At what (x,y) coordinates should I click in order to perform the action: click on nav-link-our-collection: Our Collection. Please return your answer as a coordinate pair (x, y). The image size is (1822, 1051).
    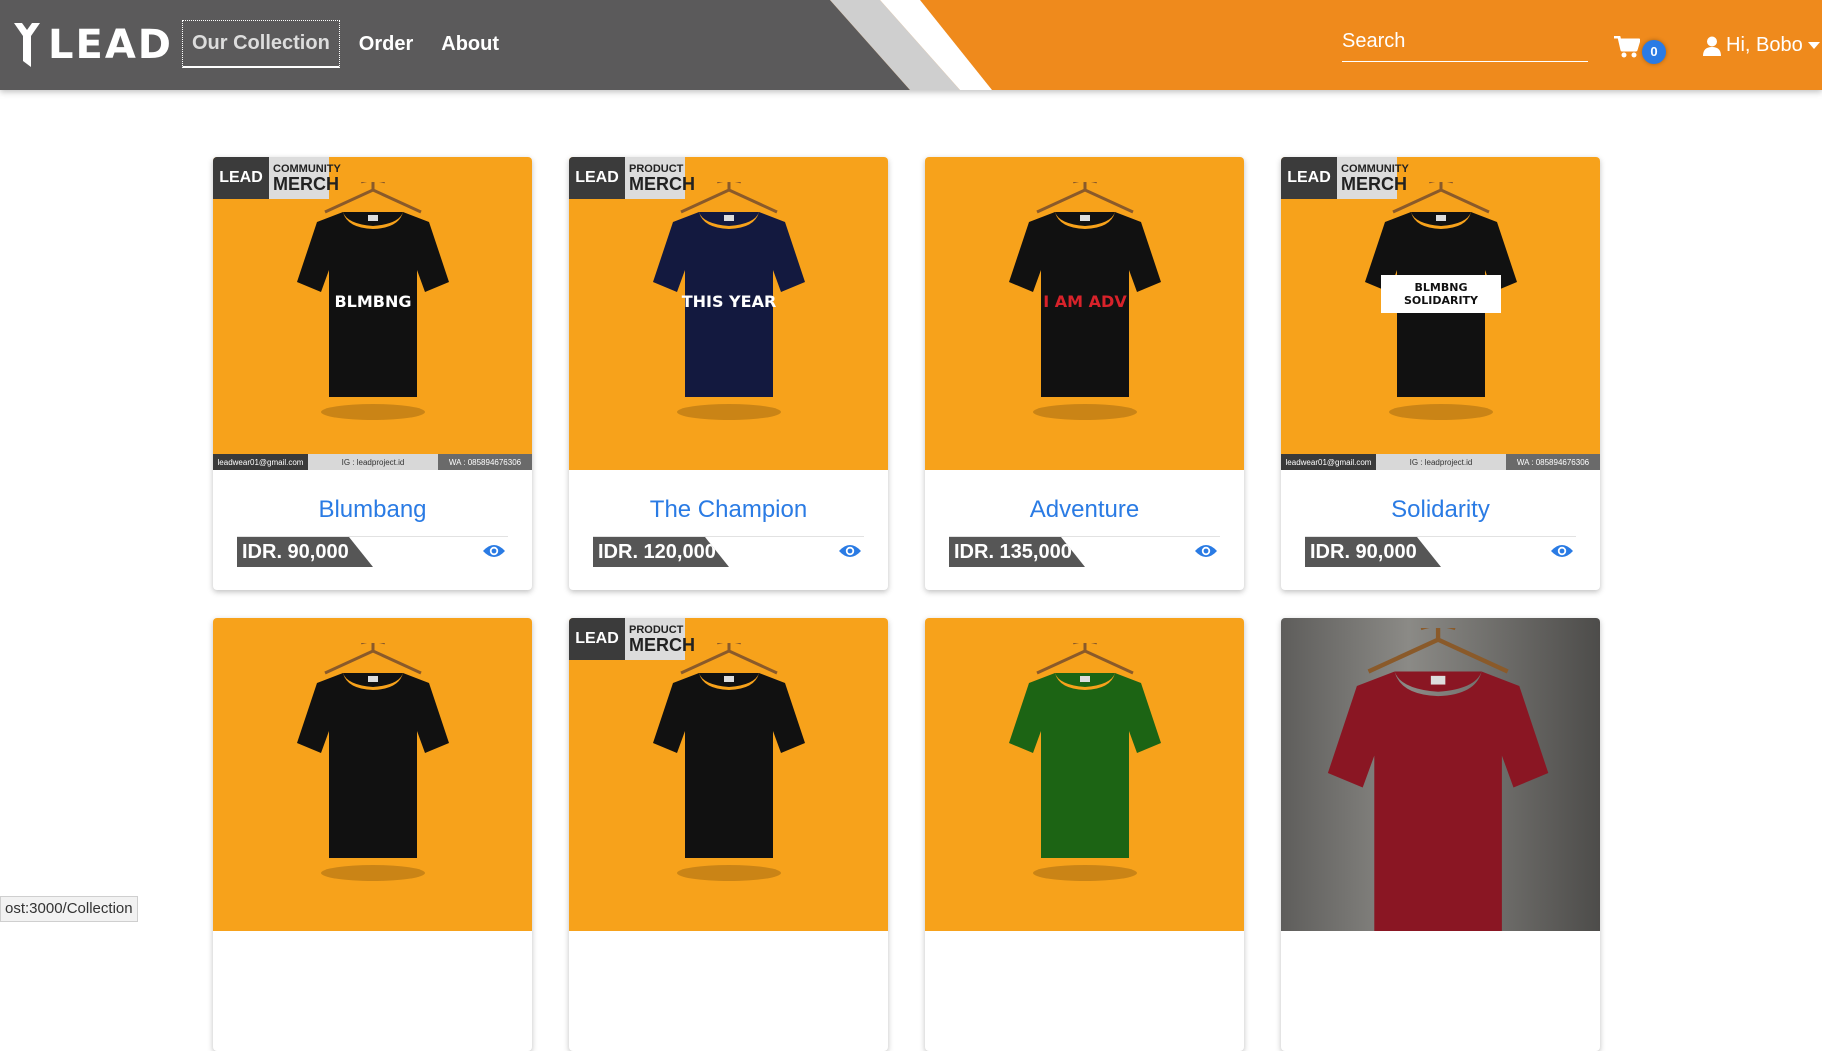
    Looking at the image, I should click on (261, 44).